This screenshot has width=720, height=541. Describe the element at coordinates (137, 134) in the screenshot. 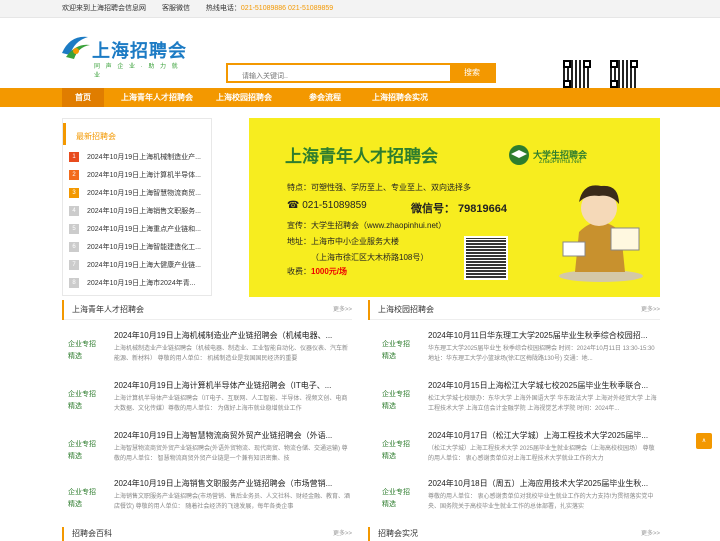

I see `latest-fairs-title: 最新招聘会` at that location.